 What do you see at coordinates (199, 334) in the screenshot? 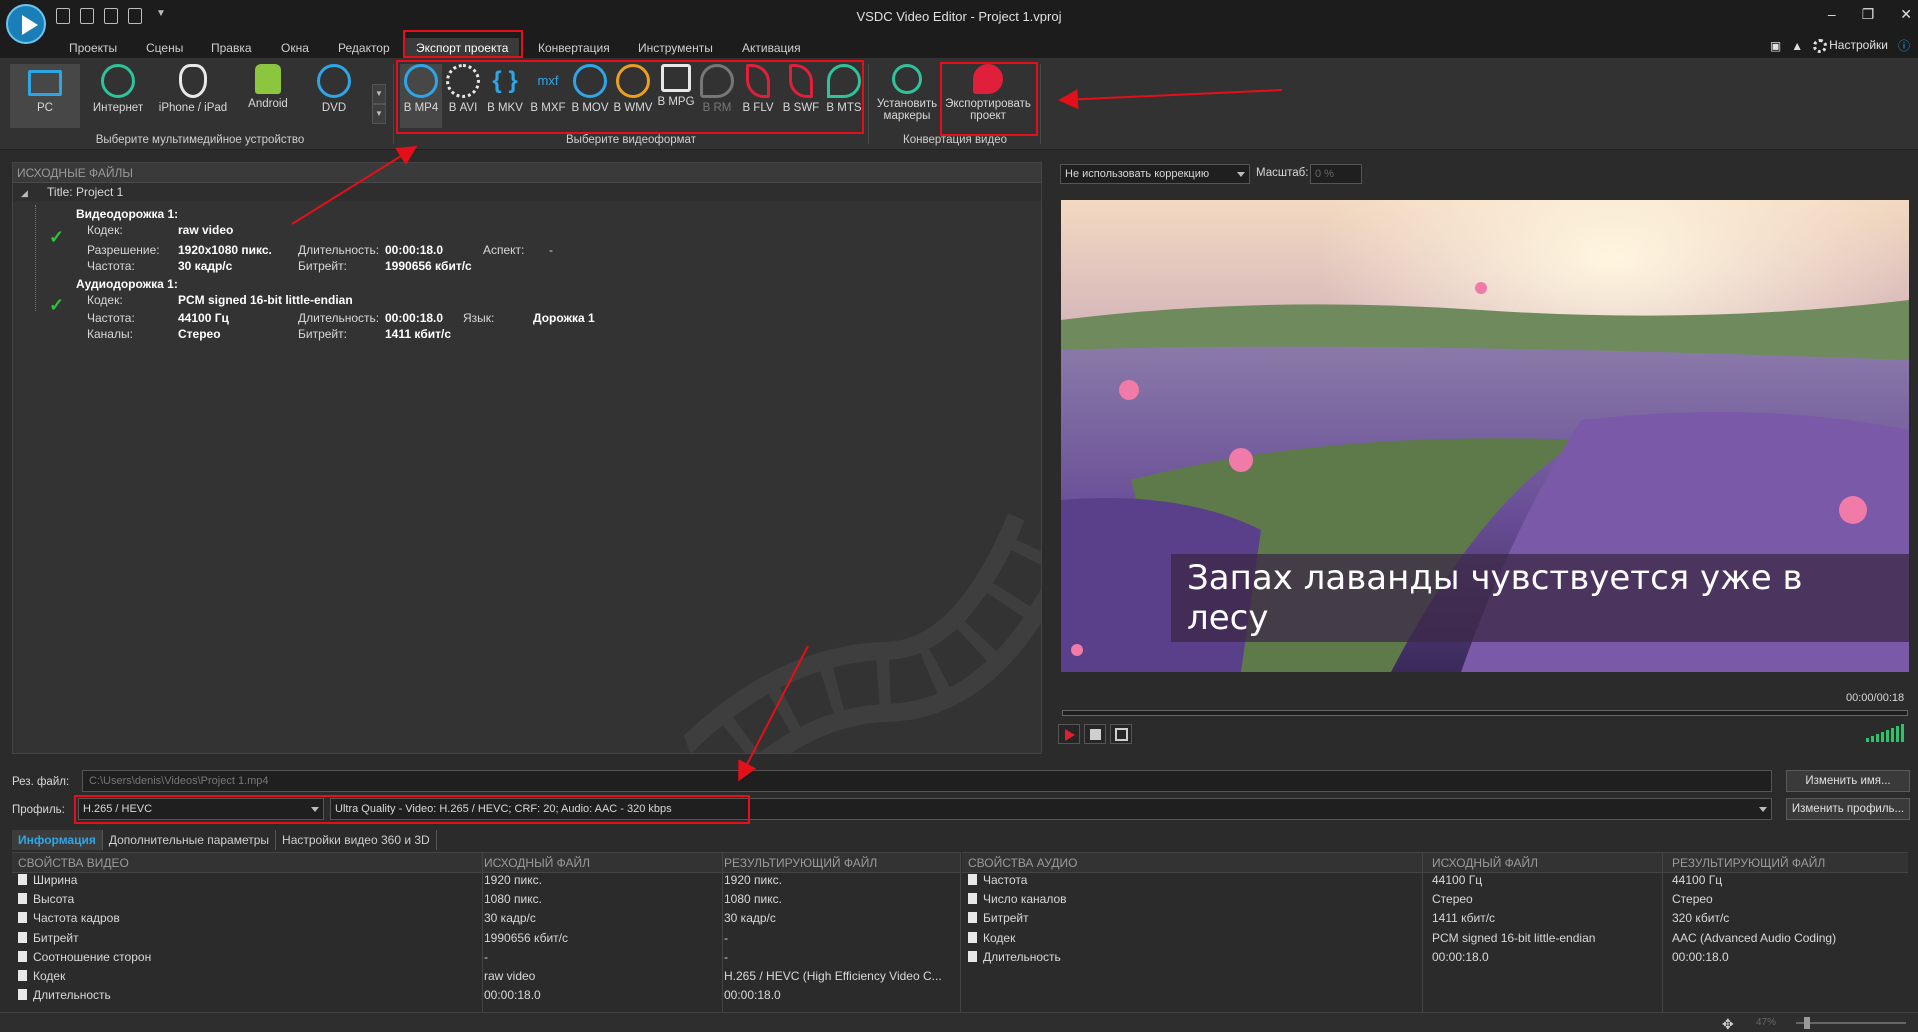
I see `audio-channels-value: Стерео` at bounding box center [199, 334].